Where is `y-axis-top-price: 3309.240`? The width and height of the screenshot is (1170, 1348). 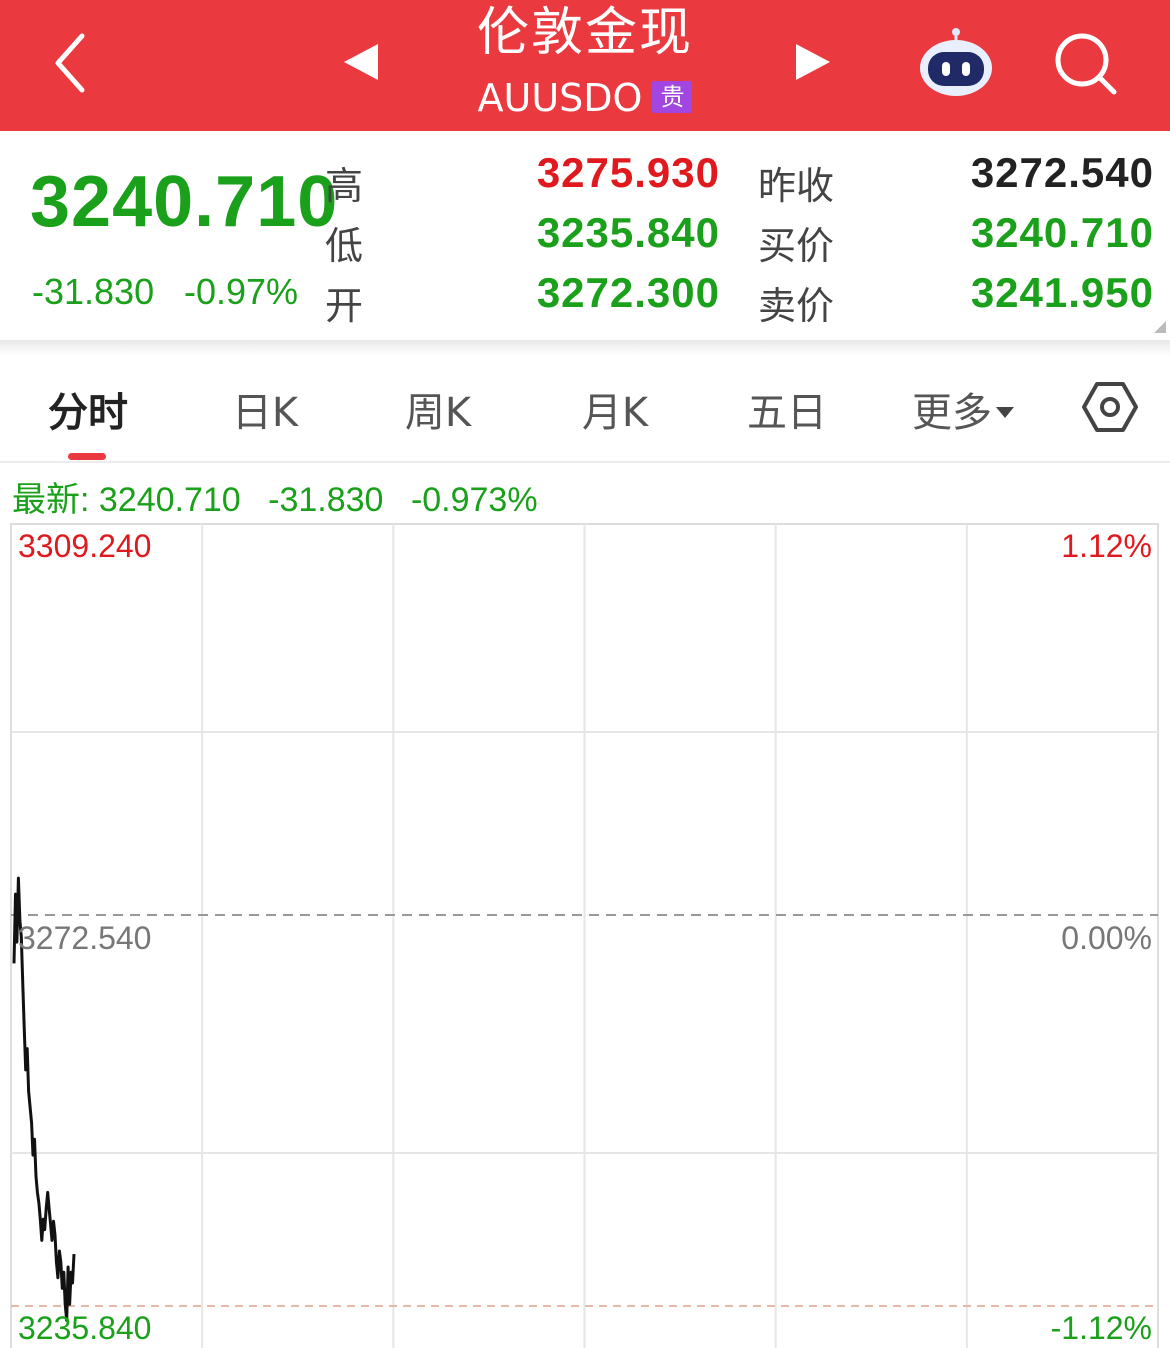 y-axis-top-price: 3309.240 is located at coordinates (85, 546).